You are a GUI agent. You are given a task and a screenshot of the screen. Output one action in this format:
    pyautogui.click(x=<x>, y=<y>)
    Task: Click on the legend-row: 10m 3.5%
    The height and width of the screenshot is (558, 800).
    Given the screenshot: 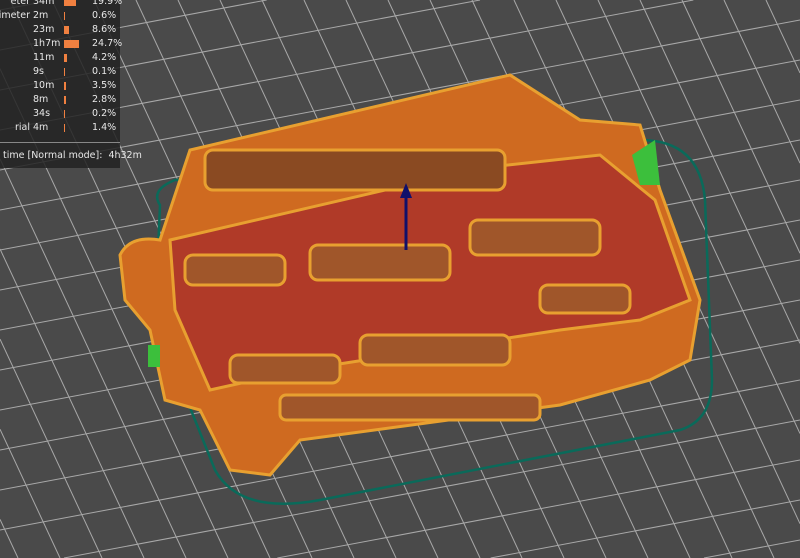 What is the action you would take?
    pyautogui.click(x=60, y=87)
    